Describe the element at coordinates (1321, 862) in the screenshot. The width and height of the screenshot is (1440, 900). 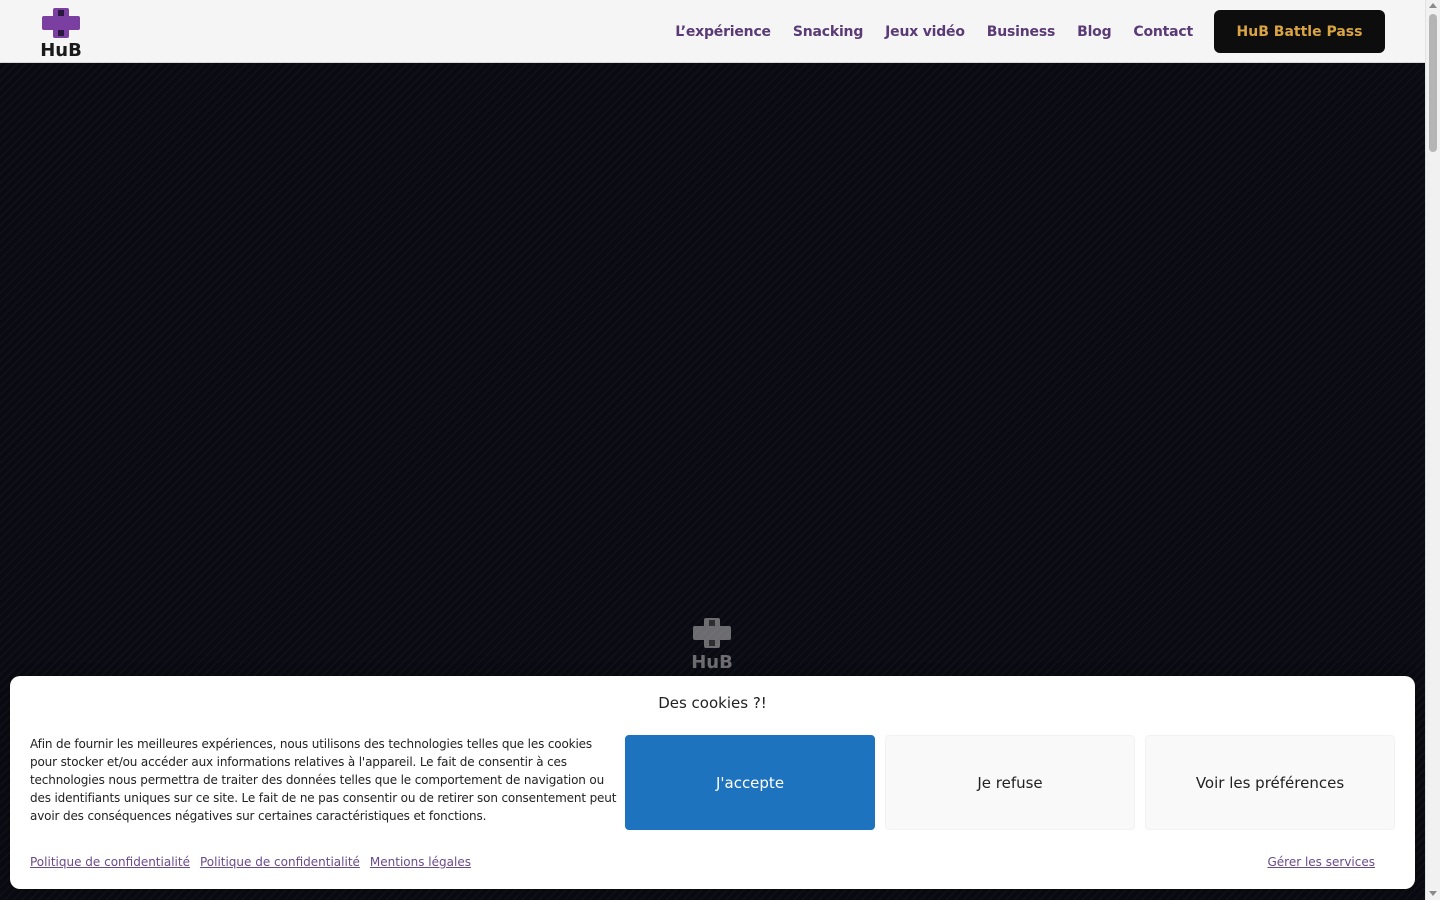
I see `manage-services-link: Gérer les services` at that location.